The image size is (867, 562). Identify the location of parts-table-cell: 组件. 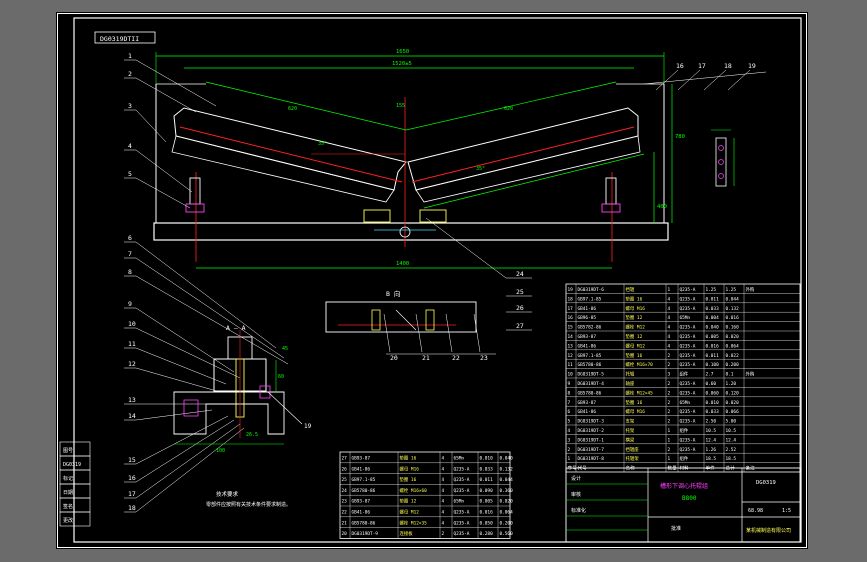
(684, 458).